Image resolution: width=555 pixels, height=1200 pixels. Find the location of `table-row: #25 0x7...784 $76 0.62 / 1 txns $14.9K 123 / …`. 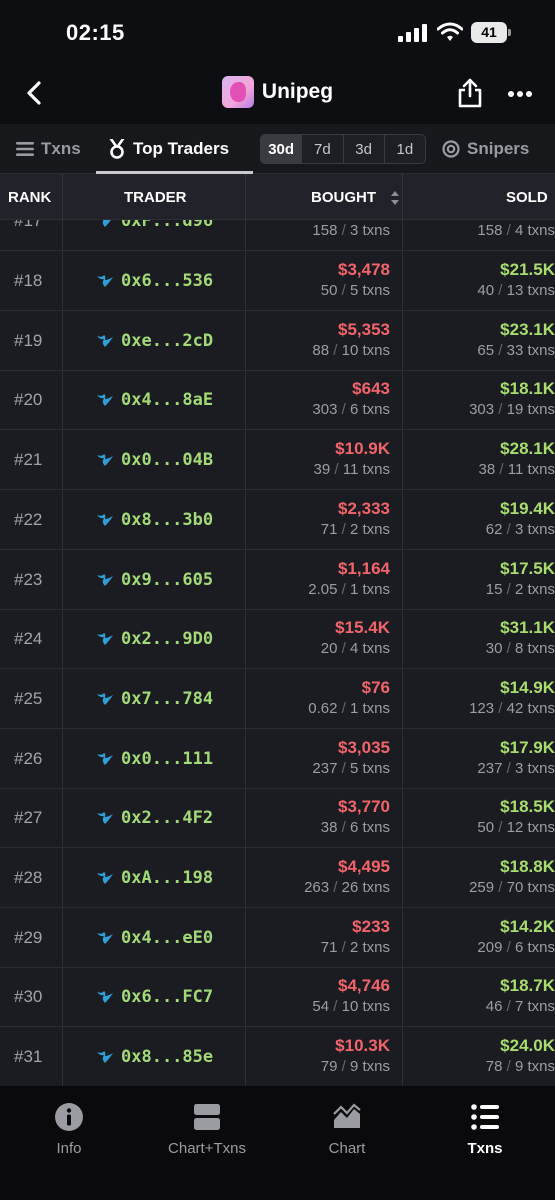

table-row: #25 0x7...784 $76 0.62 / 1 txns $14.9K 123 / … is located at coordinates (277, 699).